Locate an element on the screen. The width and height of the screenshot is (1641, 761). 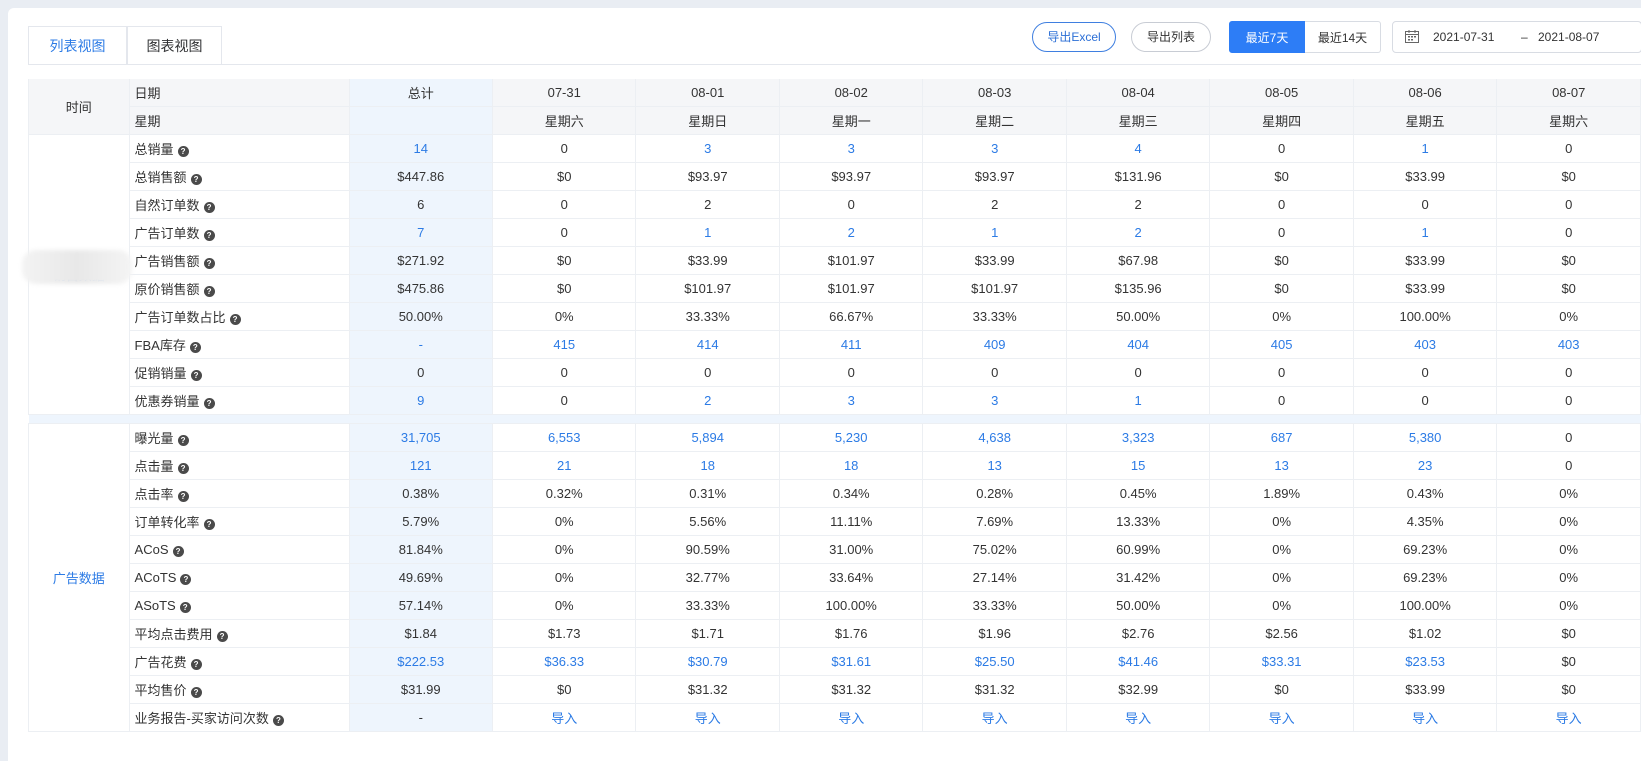
value-cell: $31.61 is located at coordinates (851, 661).